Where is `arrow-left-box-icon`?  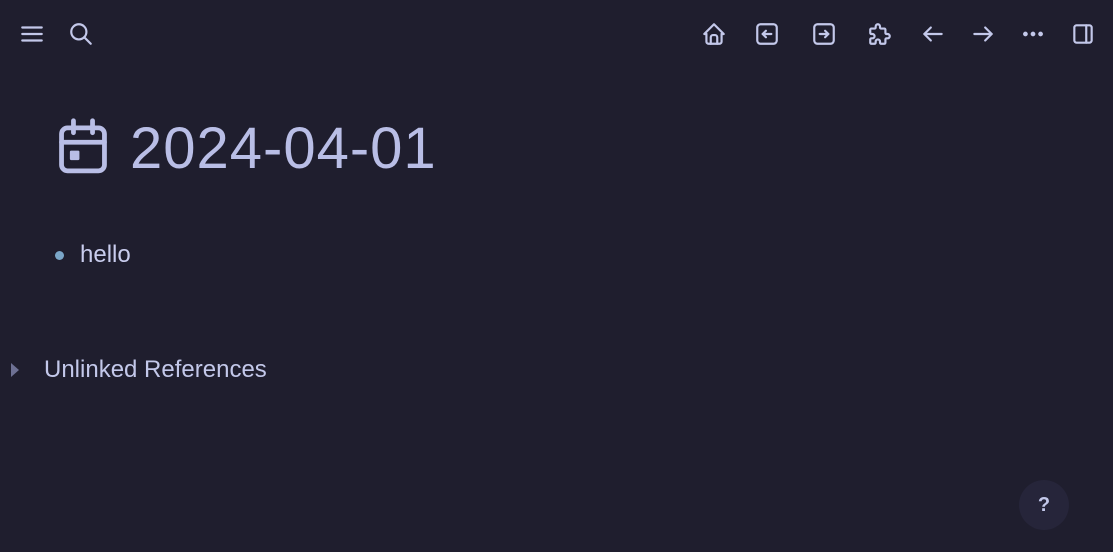 arrow-left-box-icon is located at coordinates (767, 34).